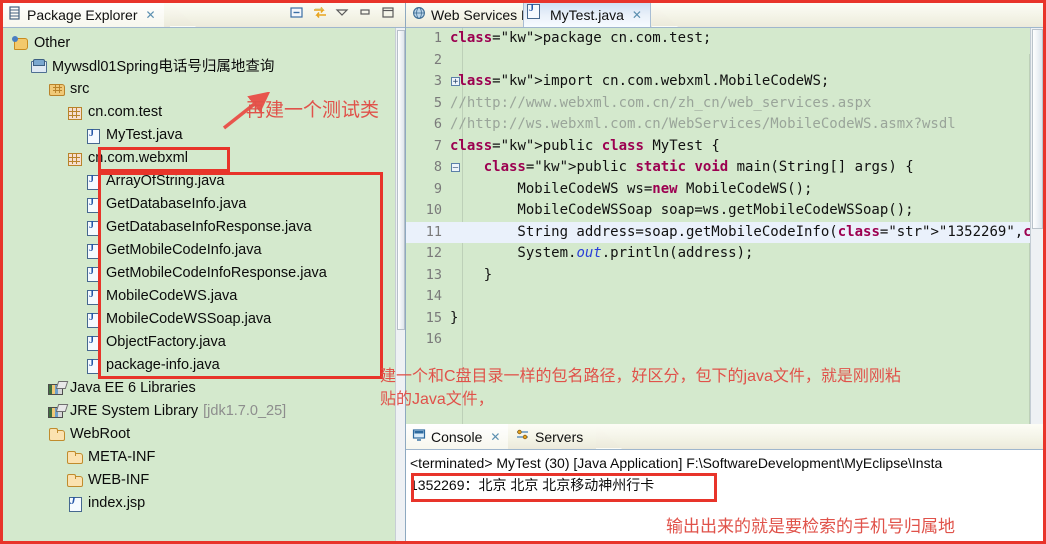 The height and width of the screenshot is (544, 1046). I want to click on tree-item-label: cn.com.test, so click(125, 111).